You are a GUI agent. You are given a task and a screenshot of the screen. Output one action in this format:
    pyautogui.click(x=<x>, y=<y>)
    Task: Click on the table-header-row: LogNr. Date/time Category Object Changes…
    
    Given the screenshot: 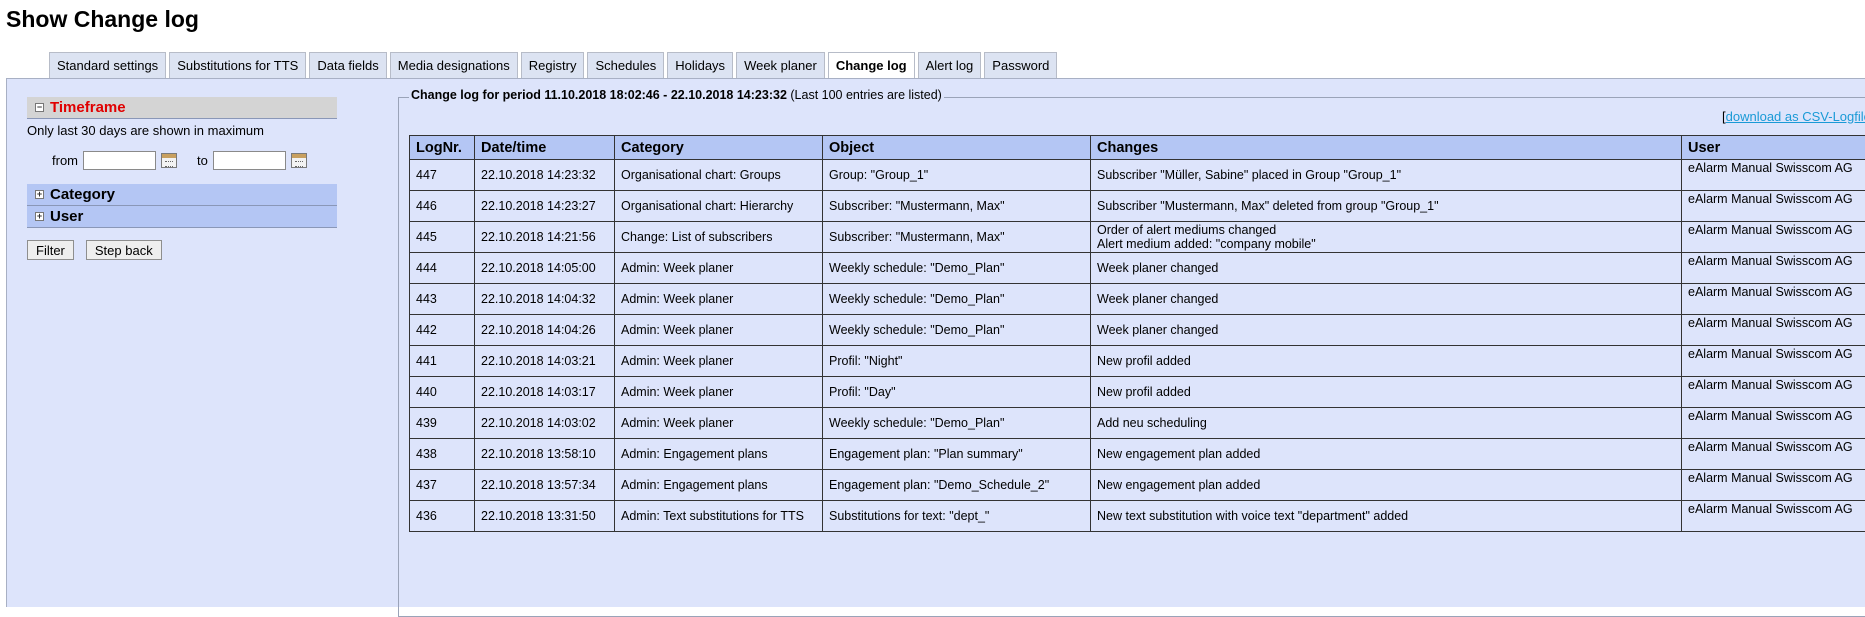 What is the action you would take?
    pyautogui.click(x=1137, y=148)
    